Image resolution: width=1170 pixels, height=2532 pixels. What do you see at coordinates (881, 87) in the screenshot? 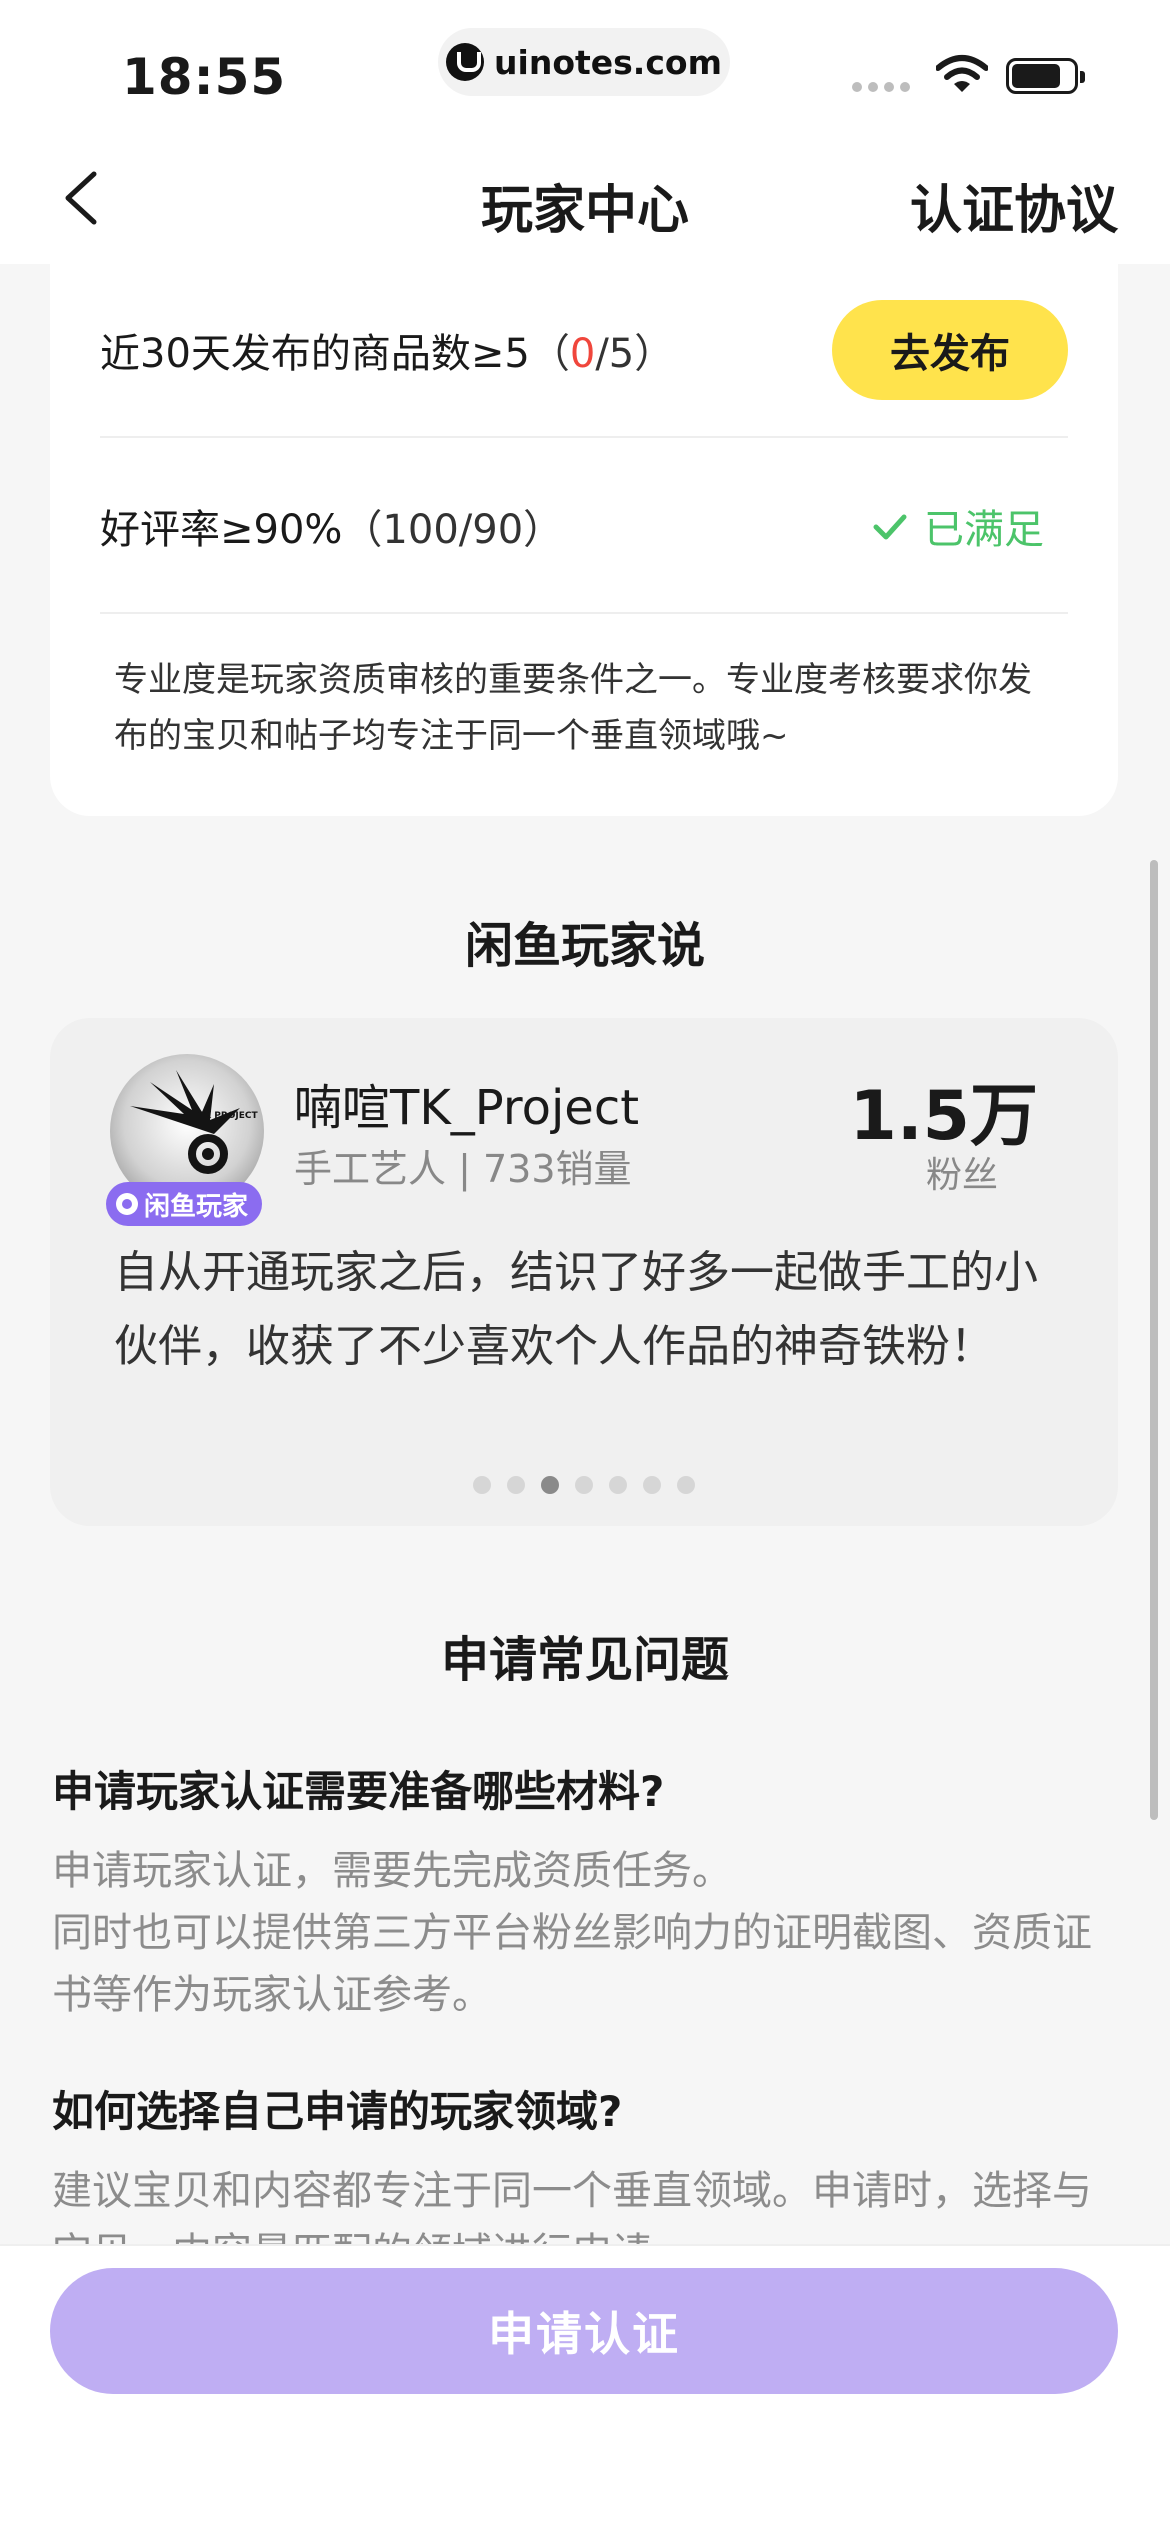
I see `cellular-signal-icon` at bounding box center [881, 87].